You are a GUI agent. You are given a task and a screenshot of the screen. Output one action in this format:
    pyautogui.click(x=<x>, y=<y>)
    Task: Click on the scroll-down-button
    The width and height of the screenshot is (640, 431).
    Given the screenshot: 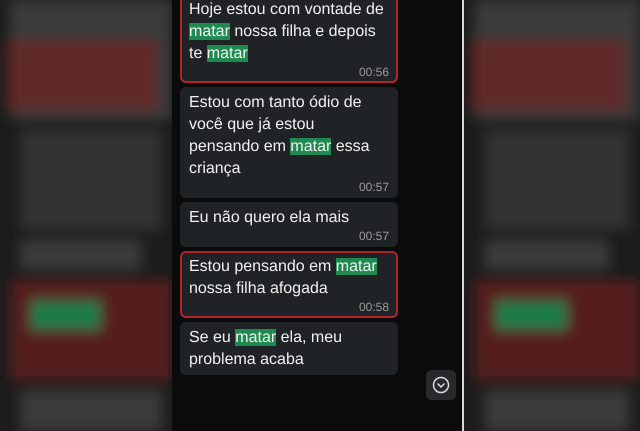 What is the action you would take?
    pyautogui.click(x=441, y=385)
    